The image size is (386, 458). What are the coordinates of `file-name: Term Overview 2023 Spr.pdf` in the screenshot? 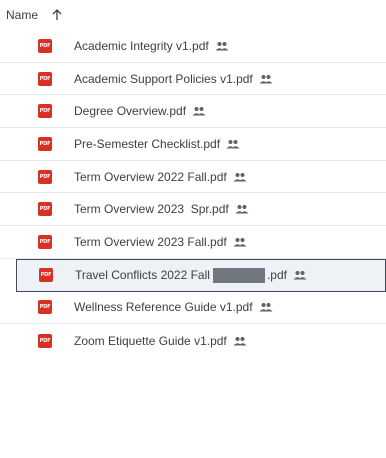 It's located at (161, 209).